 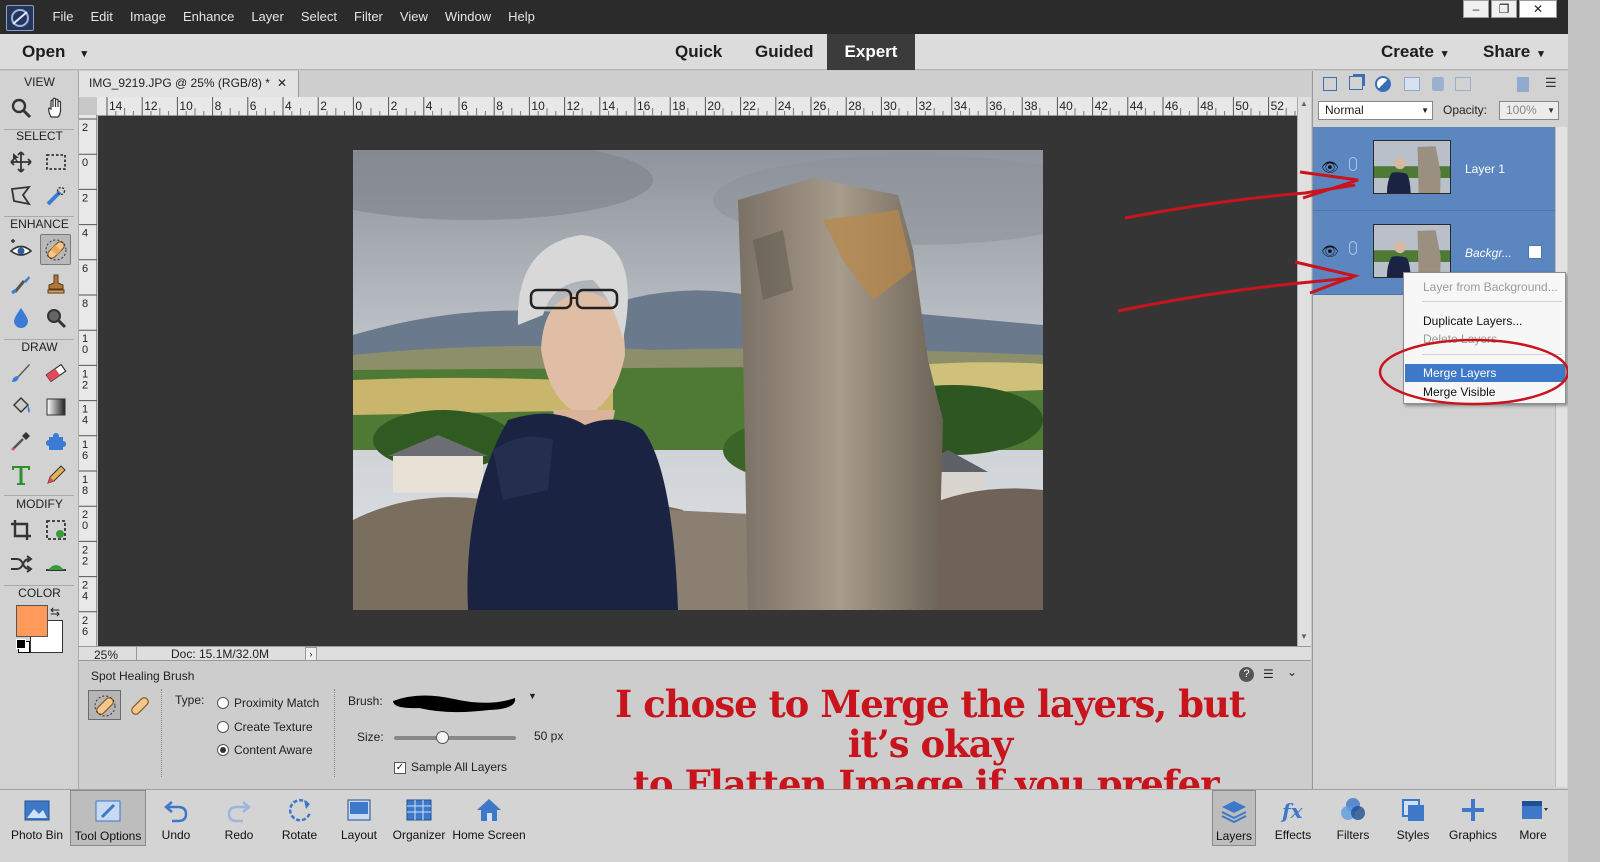 I want to click on organizer-button: Organizer, so click(x=419, y=818).